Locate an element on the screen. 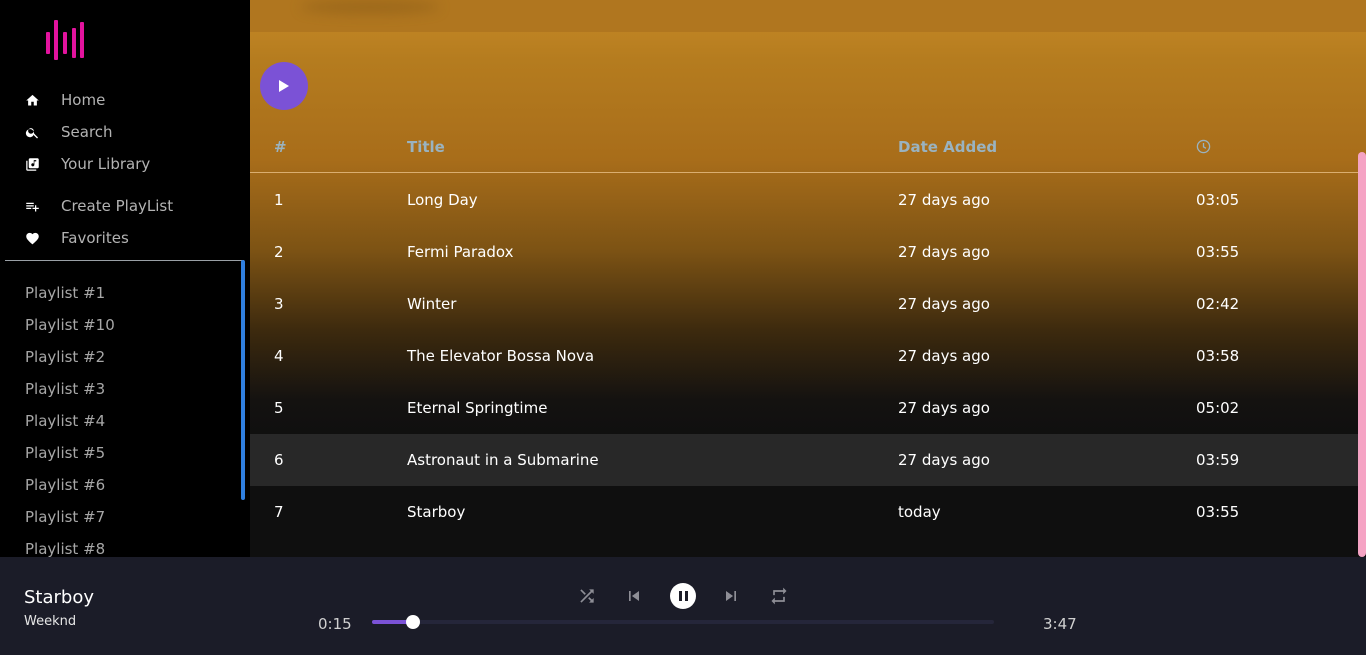 The height and width of the screenshot is (655, 1366). track-title: Starboy is located at coordinates (436, 512).